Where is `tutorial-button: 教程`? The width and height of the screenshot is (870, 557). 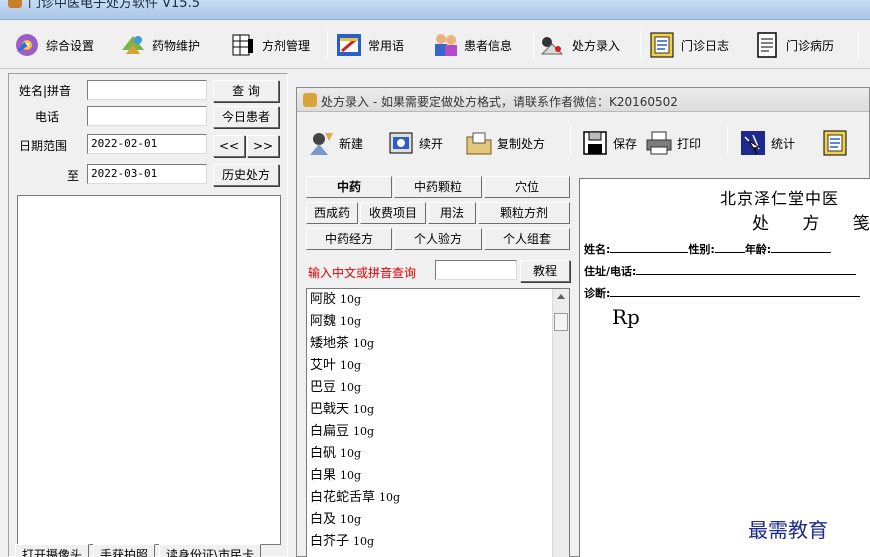 tutorial-button: 教程 is located at coordinates (545, 271).